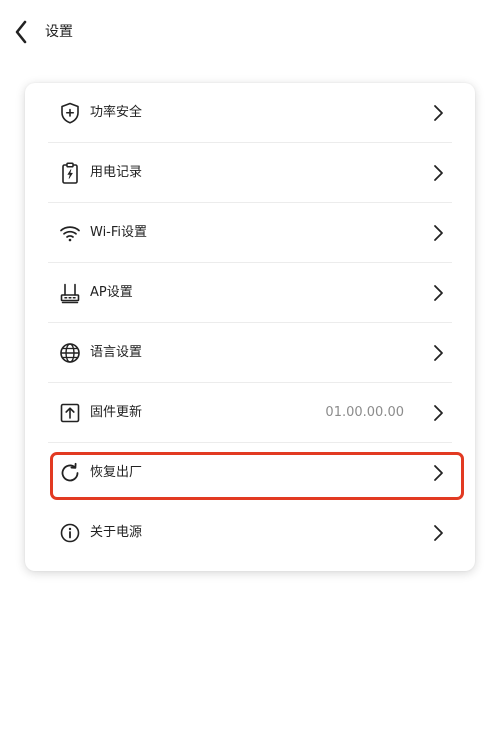  Describe the element at coordinates (250, 533) in the screenshot. I see `menu-item-about-power: 关于电源` at that location.